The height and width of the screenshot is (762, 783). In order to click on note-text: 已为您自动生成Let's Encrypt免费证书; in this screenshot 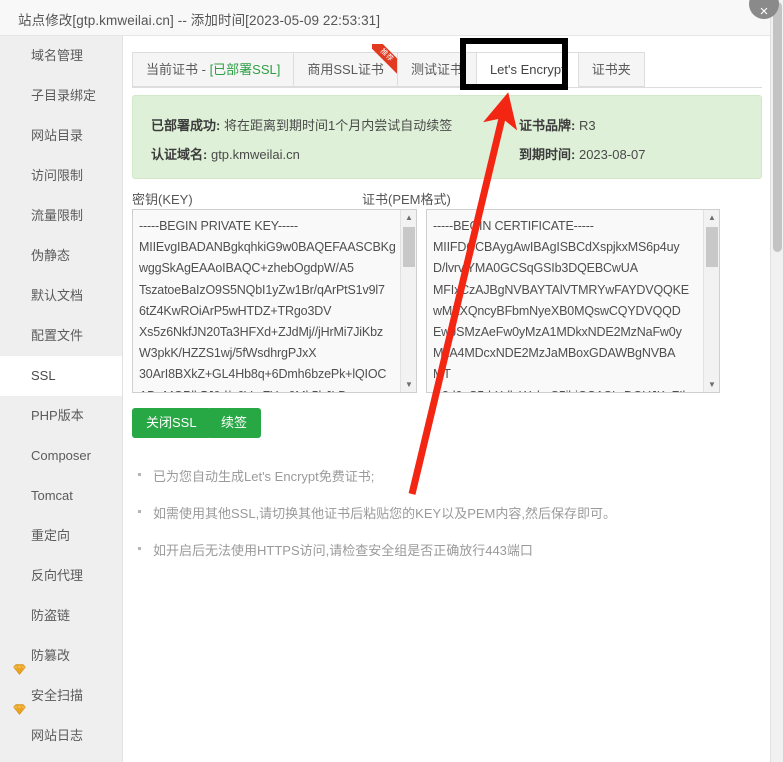, I will do `click(264, 476)`.